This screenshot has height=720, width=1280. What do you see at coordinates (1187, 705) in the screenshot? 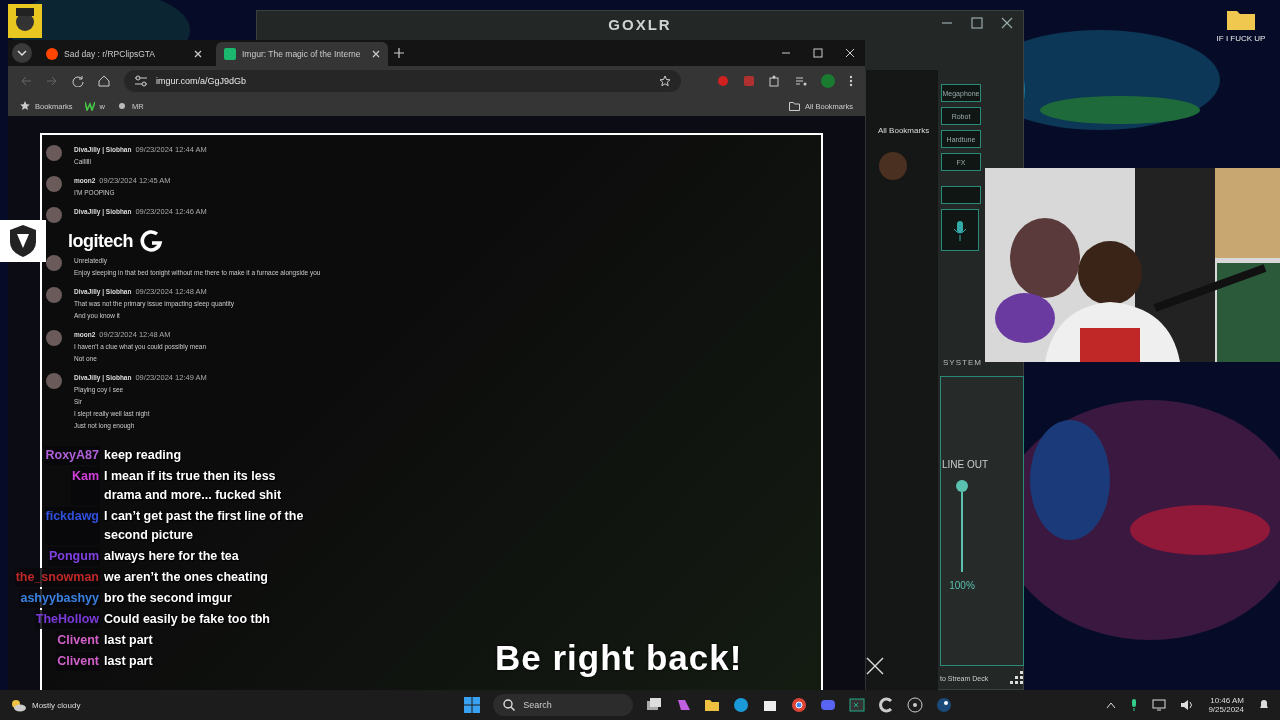
I see `speaker-icon` at bounding box center [1187, 705].